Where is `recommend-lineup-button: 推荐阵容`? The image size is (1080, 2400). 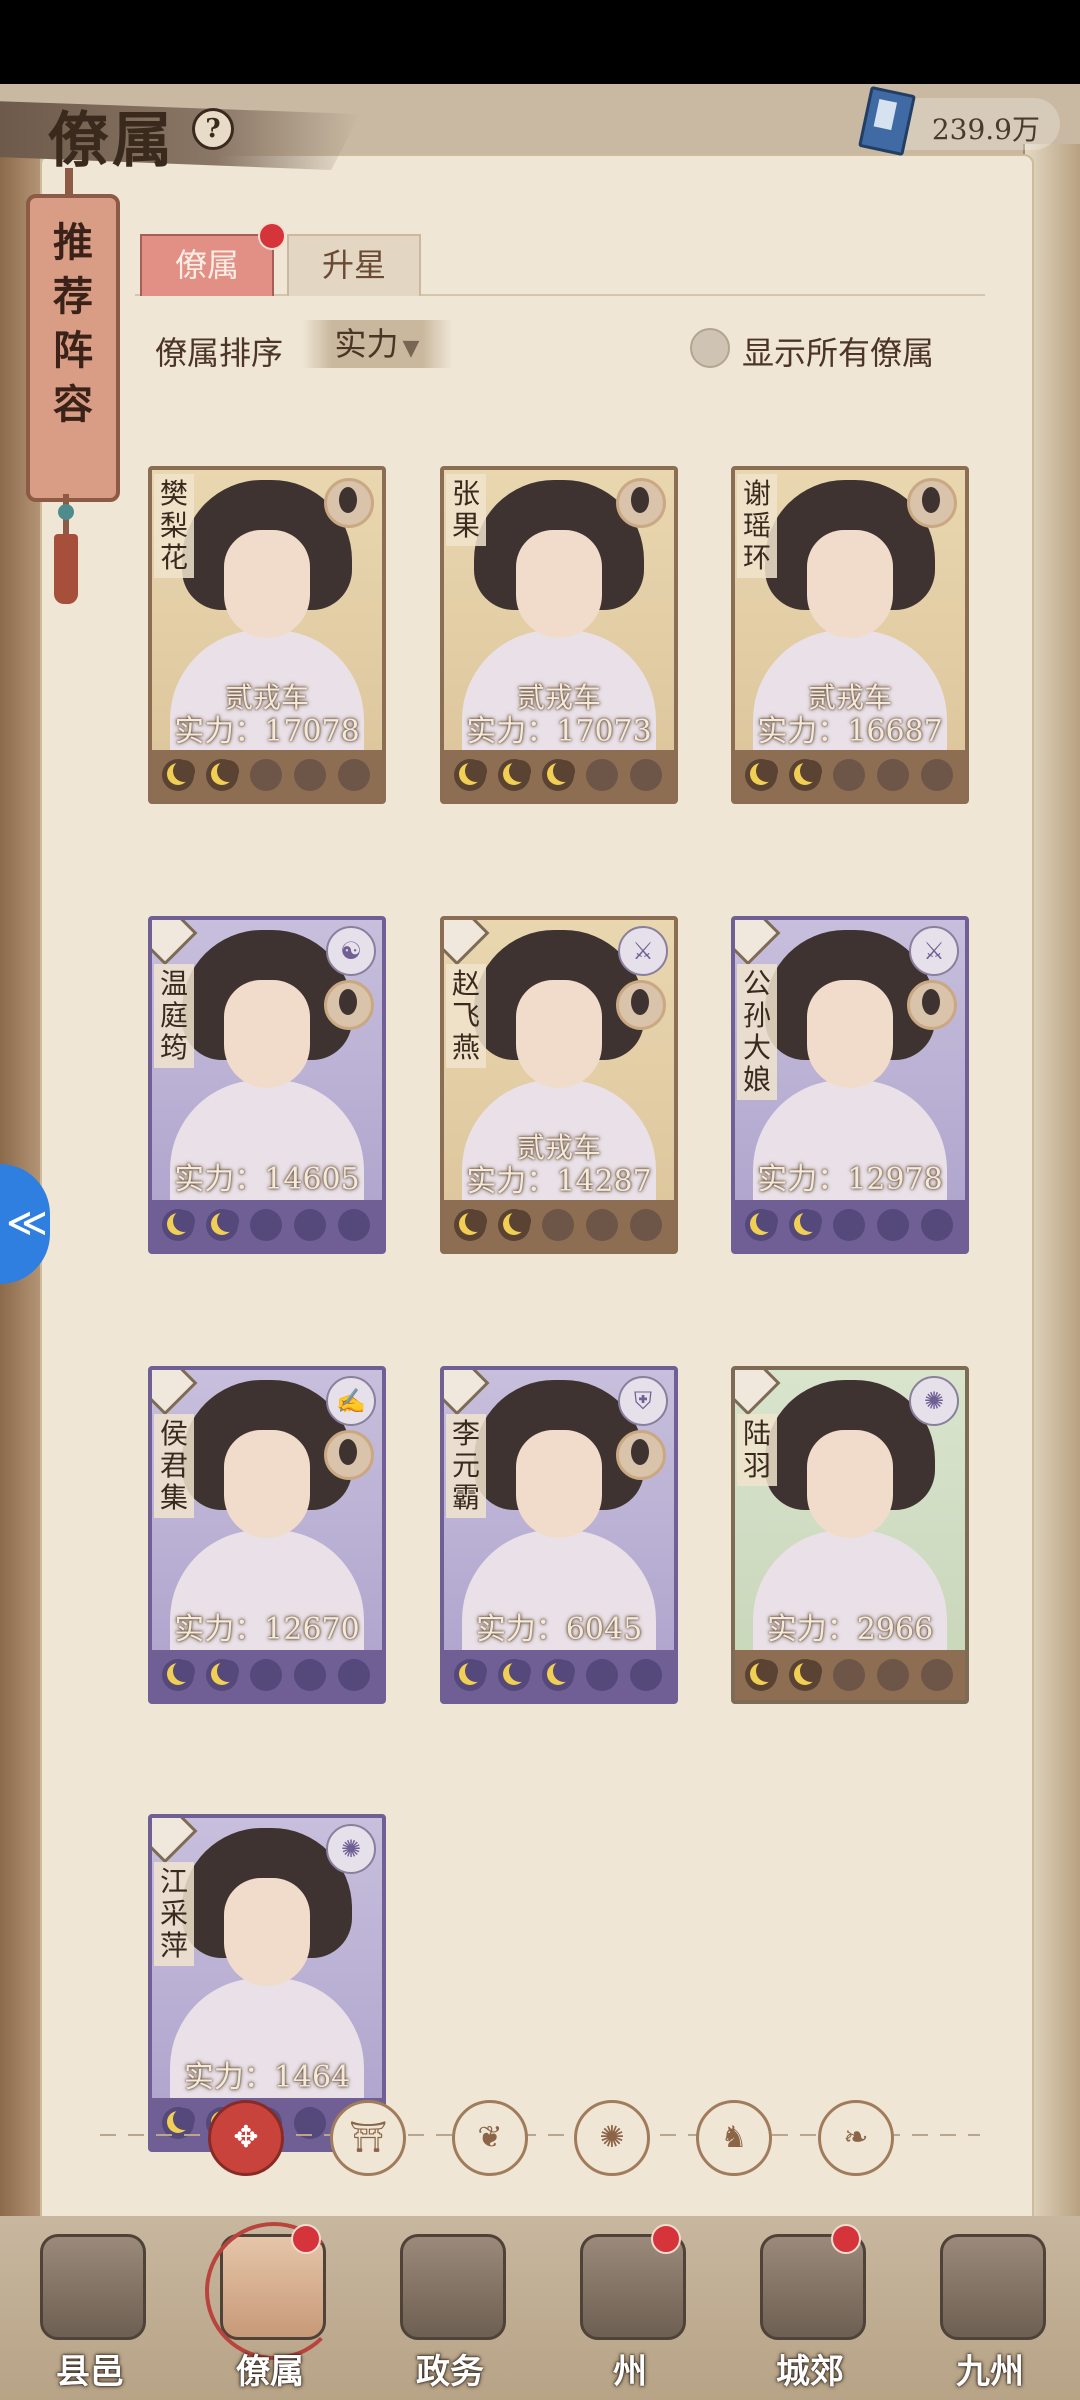 recommend-lineup-button: 推荐阵容 is located at coordinates (73, 335).